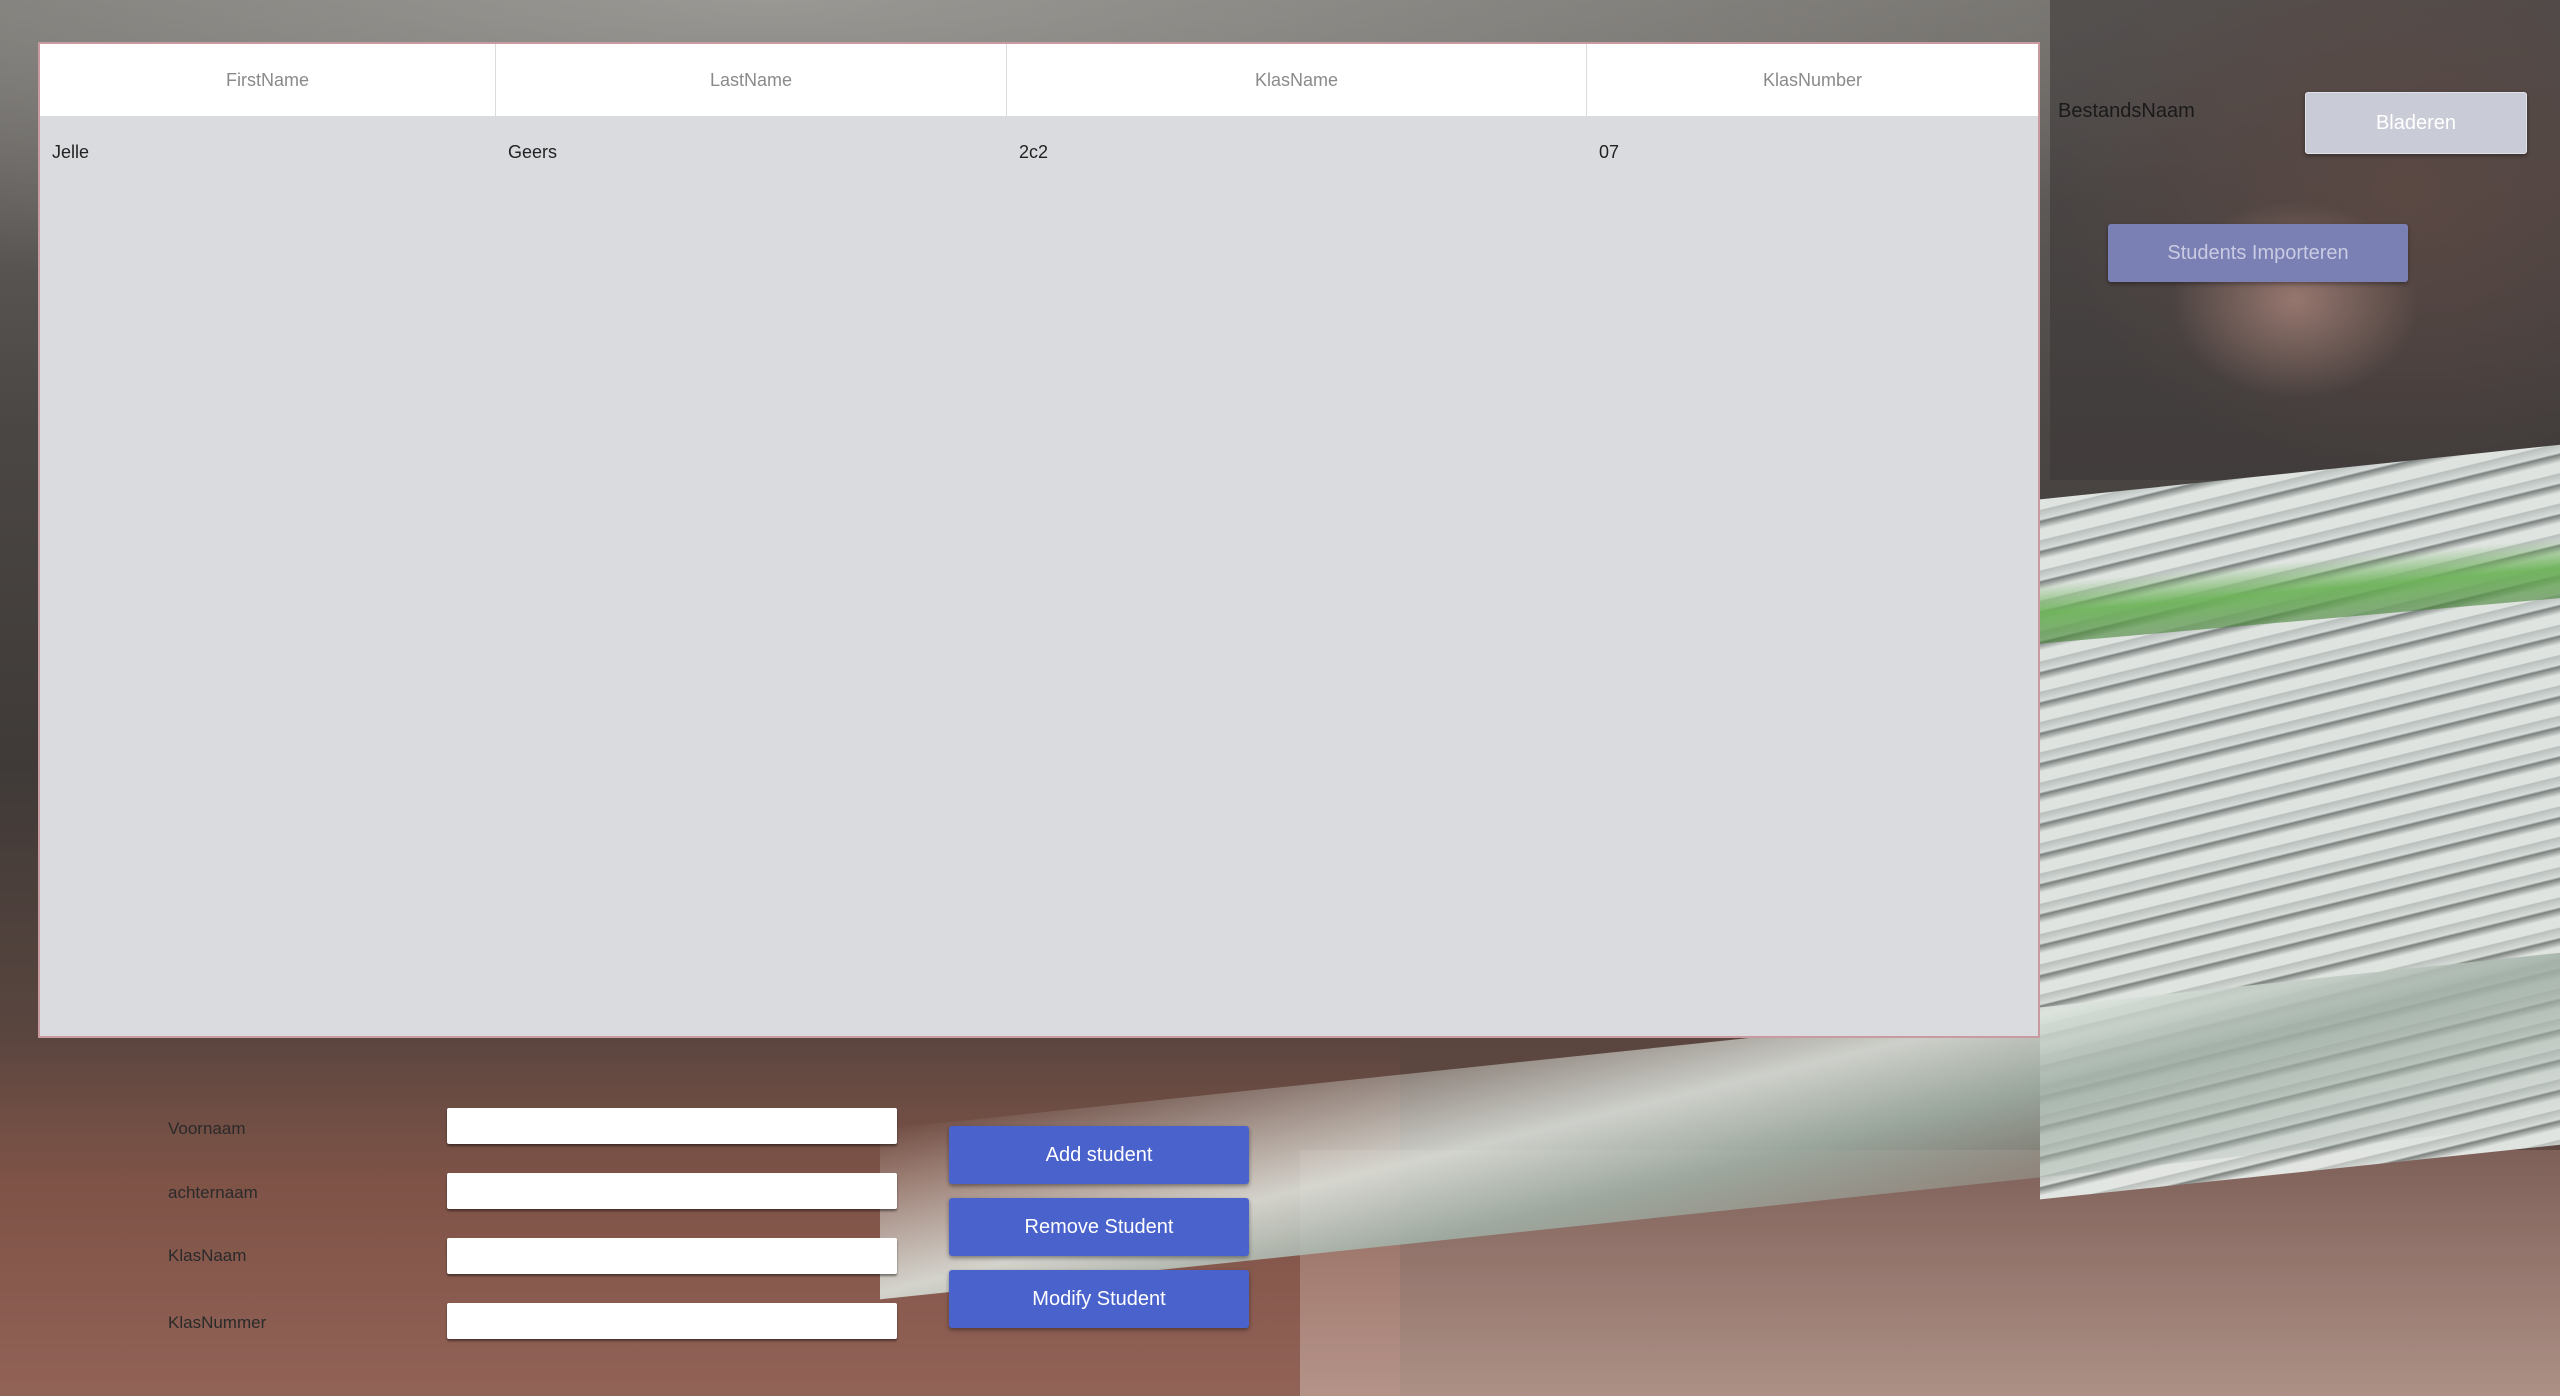  I want to click on column-header-klasname: KlasName, so click(1297, 80).